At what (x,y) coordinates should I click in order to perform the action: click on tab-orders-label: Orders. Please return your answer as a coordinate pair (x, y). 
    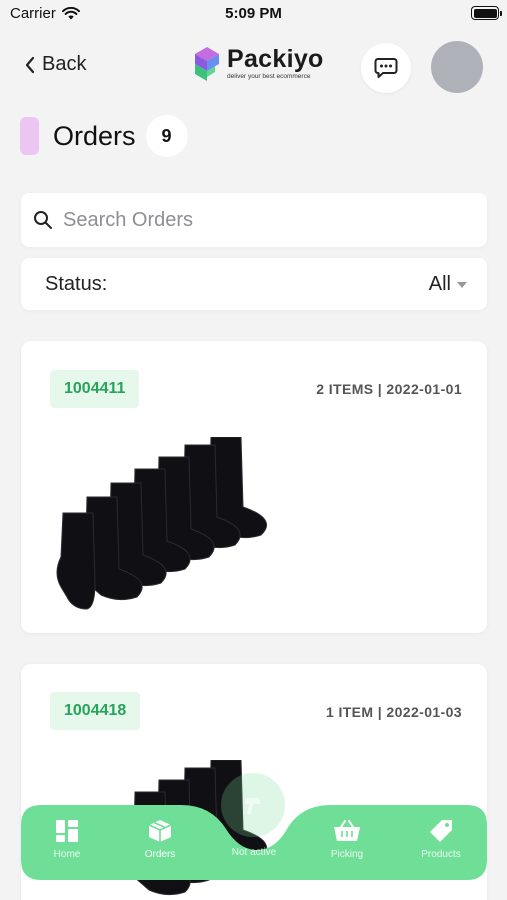
    Looking at the image, I should click on (160, 854).